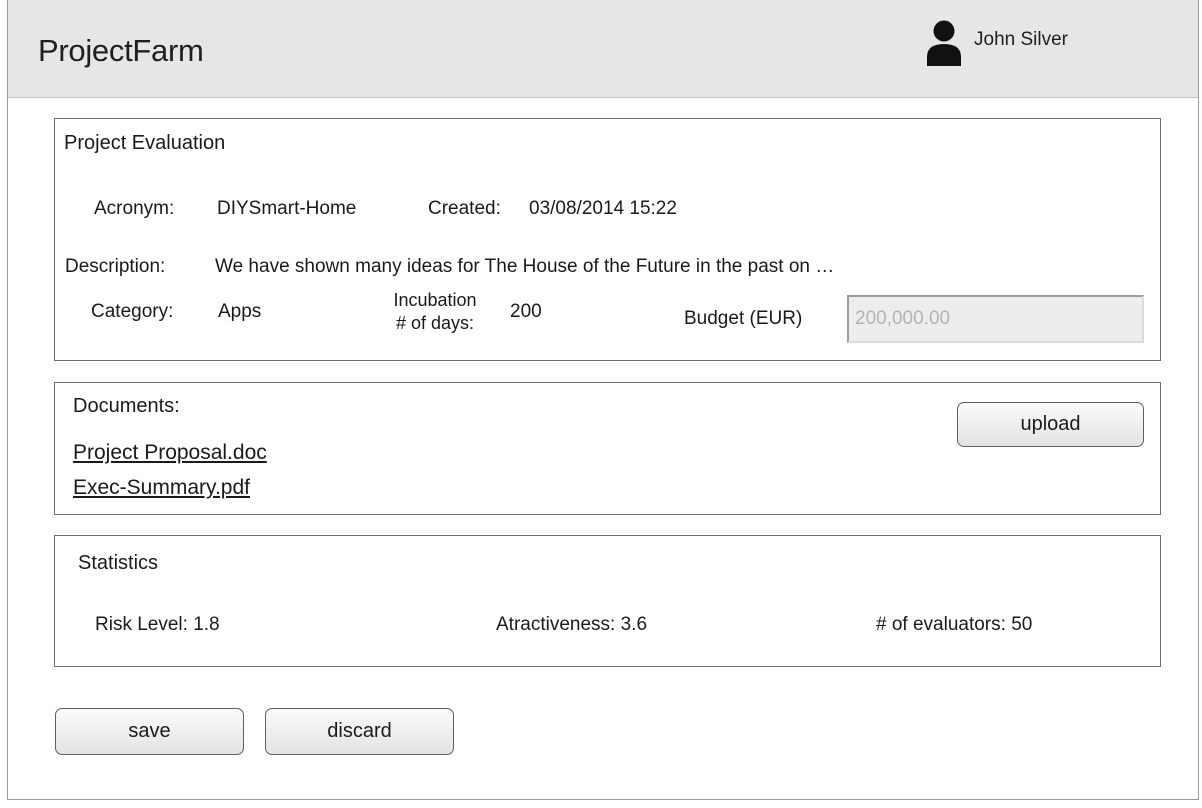 Image resolution: width=1202 pixels, height=808 pixels. I want to click on app-title: ProjectFarm, so click(121, 50).